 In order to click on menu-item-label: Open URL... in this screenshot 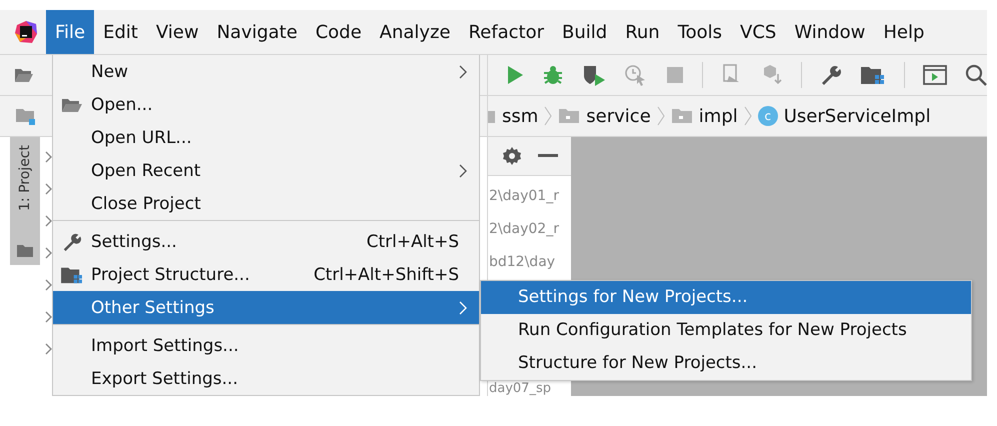, I will do `click(142, 138)`.